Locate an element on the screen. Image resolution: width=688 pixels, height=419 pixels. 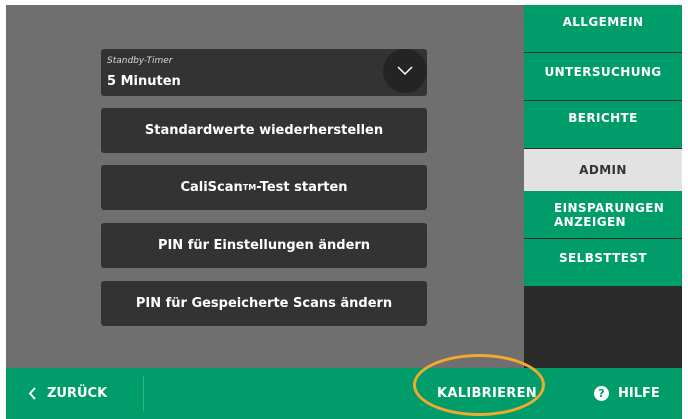
sidebar-item-allgemein: ALLGEMEIN is located at coordinates (603, 28).